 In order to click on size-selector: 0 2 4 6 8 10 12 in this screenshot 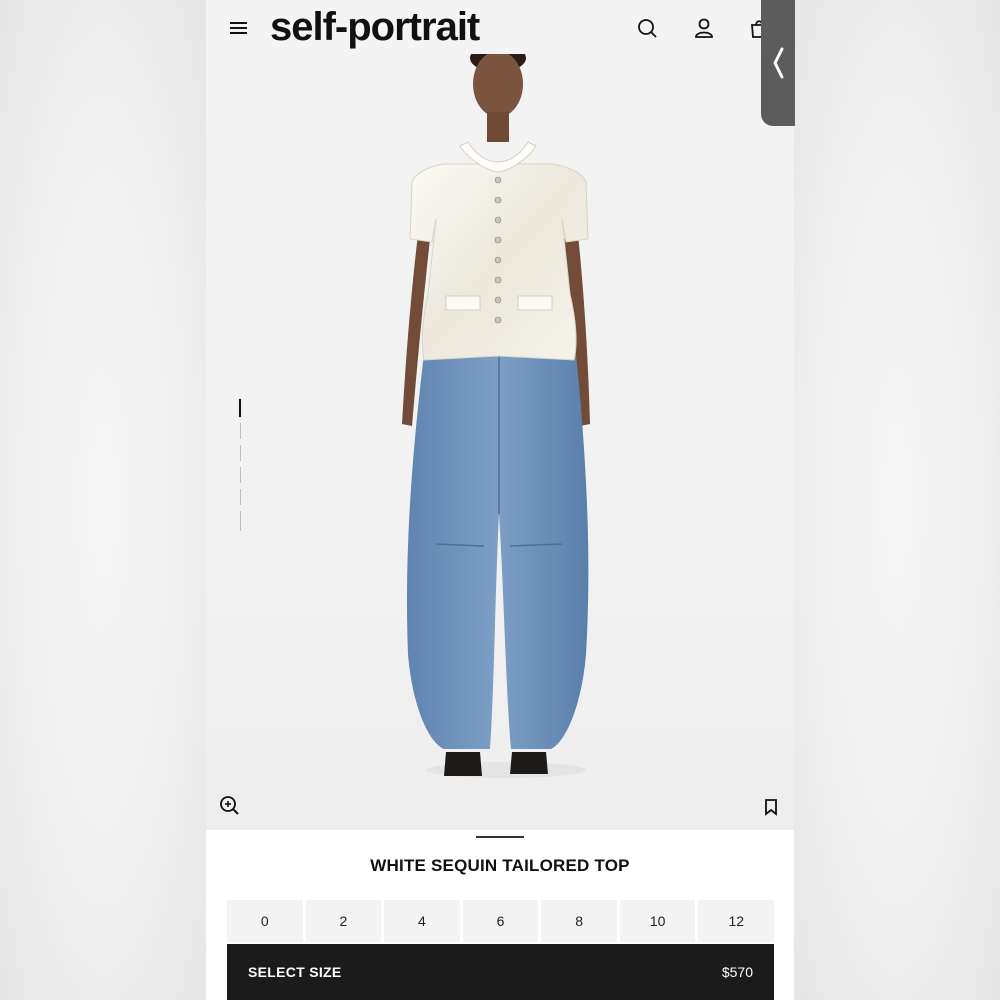, I will do `click(501, 921)`.